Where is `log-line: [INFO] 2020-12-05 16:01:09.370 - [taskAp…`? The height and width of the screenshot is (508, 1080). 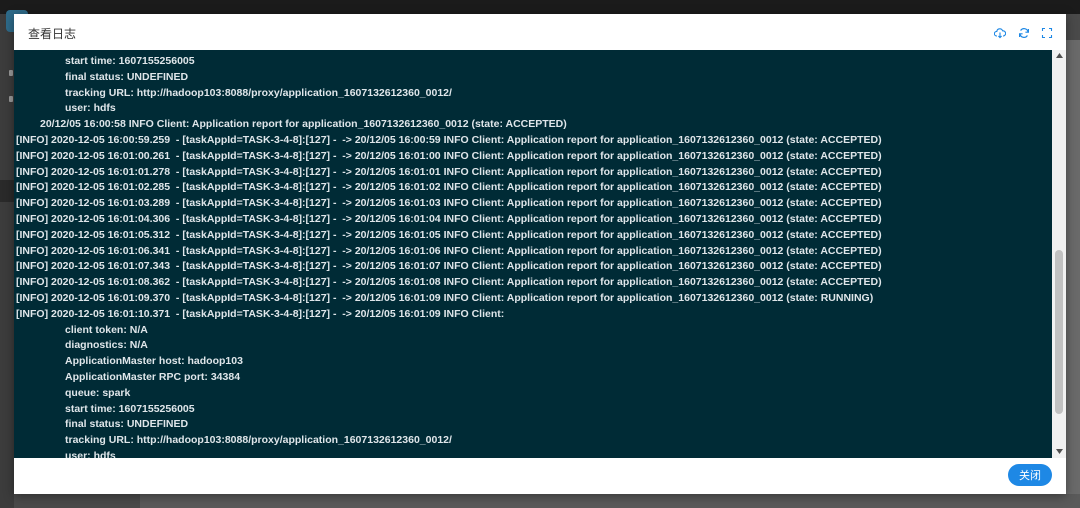
log-line: [INFO] 2020-12-05 16:01:09.370 - [taskAp… is located at coordinates (445, 297).